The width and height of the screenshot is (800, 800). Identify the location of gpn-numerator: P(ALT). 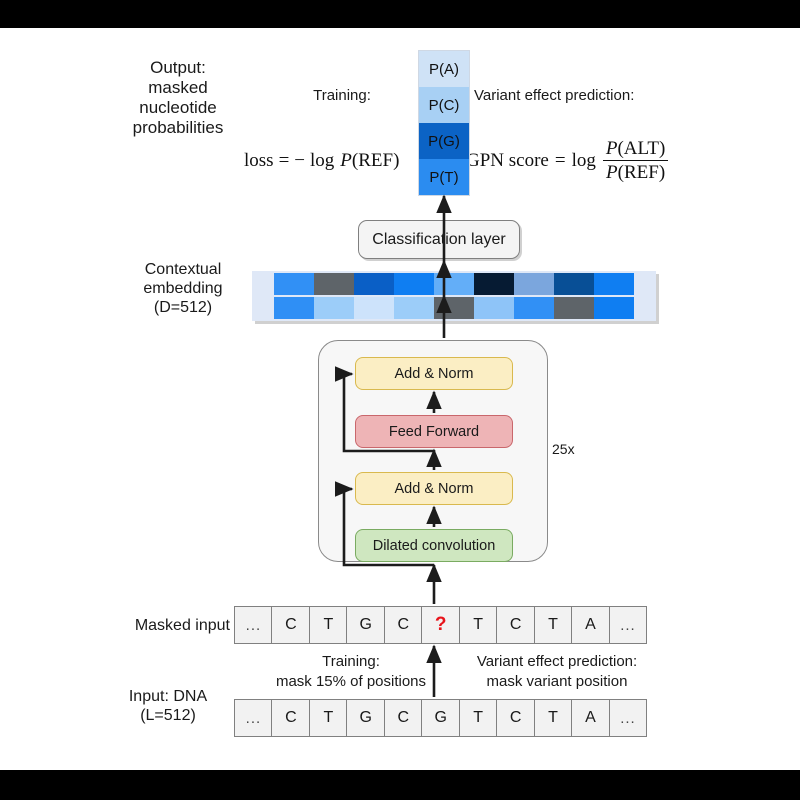
(635, 148).